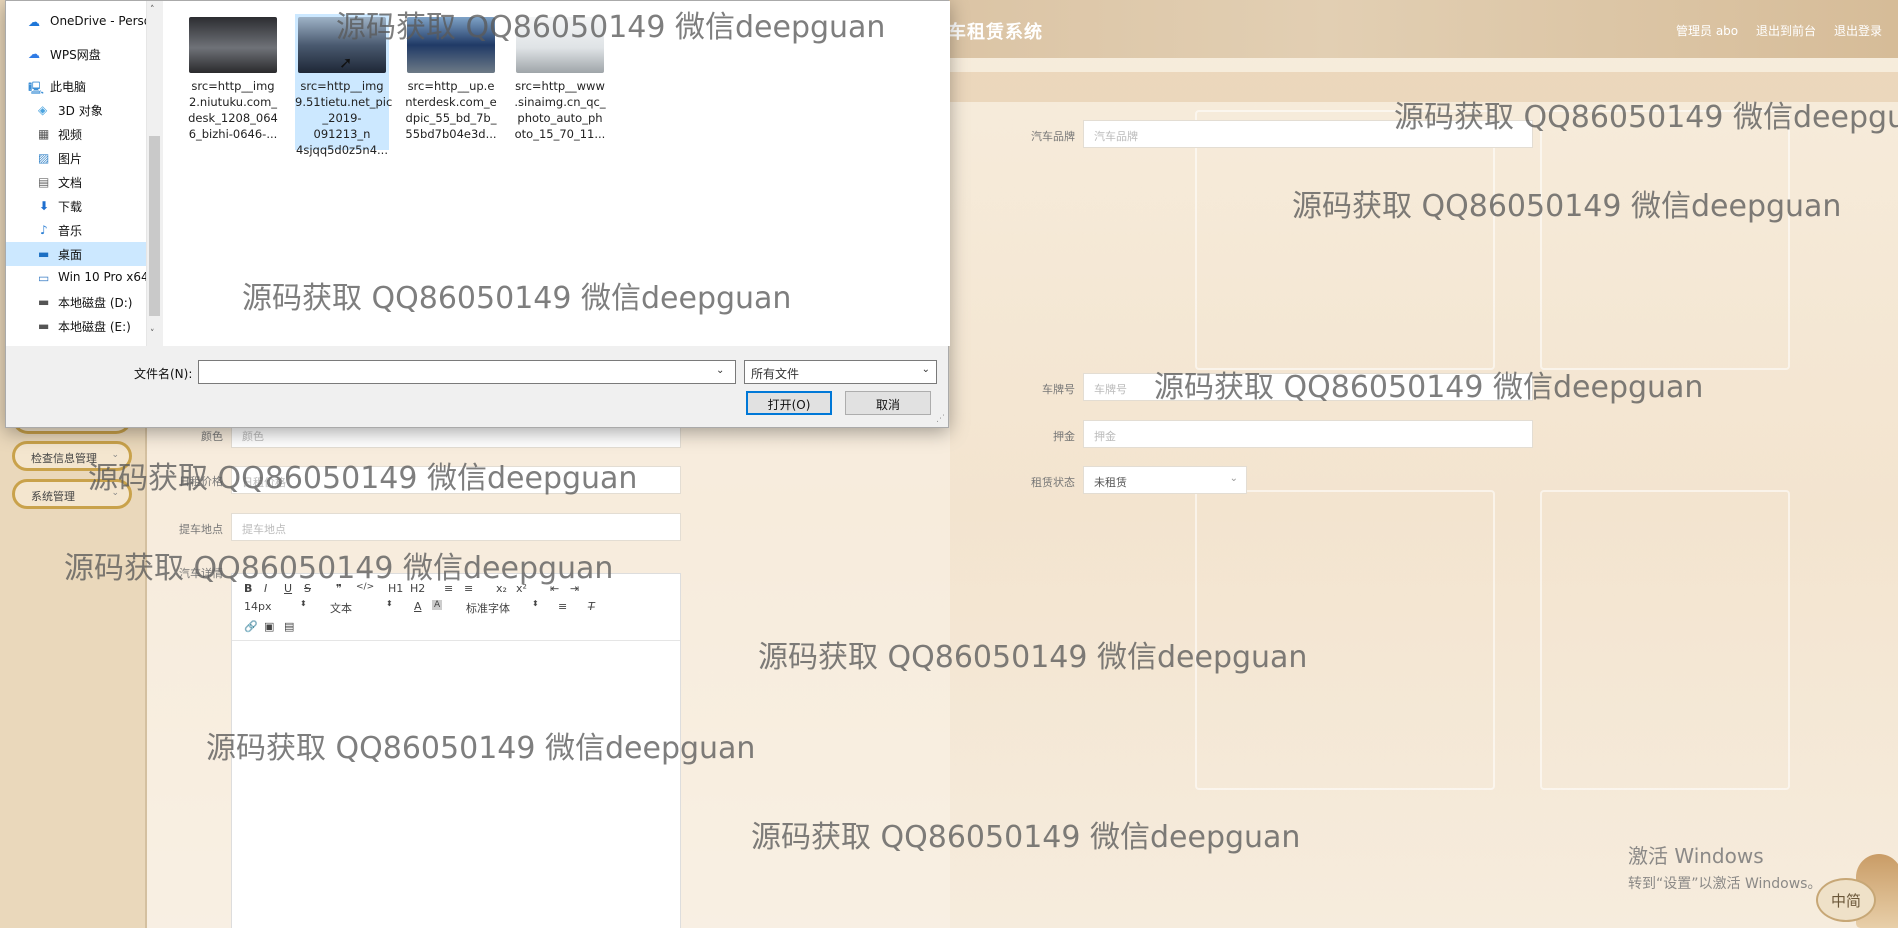 The width and height of the screenshot is (1898, 928). What do you see at coordinates (44, 158) in the screenshot?
I see `picture-icon: ▨` at bounding box center [44, 158].